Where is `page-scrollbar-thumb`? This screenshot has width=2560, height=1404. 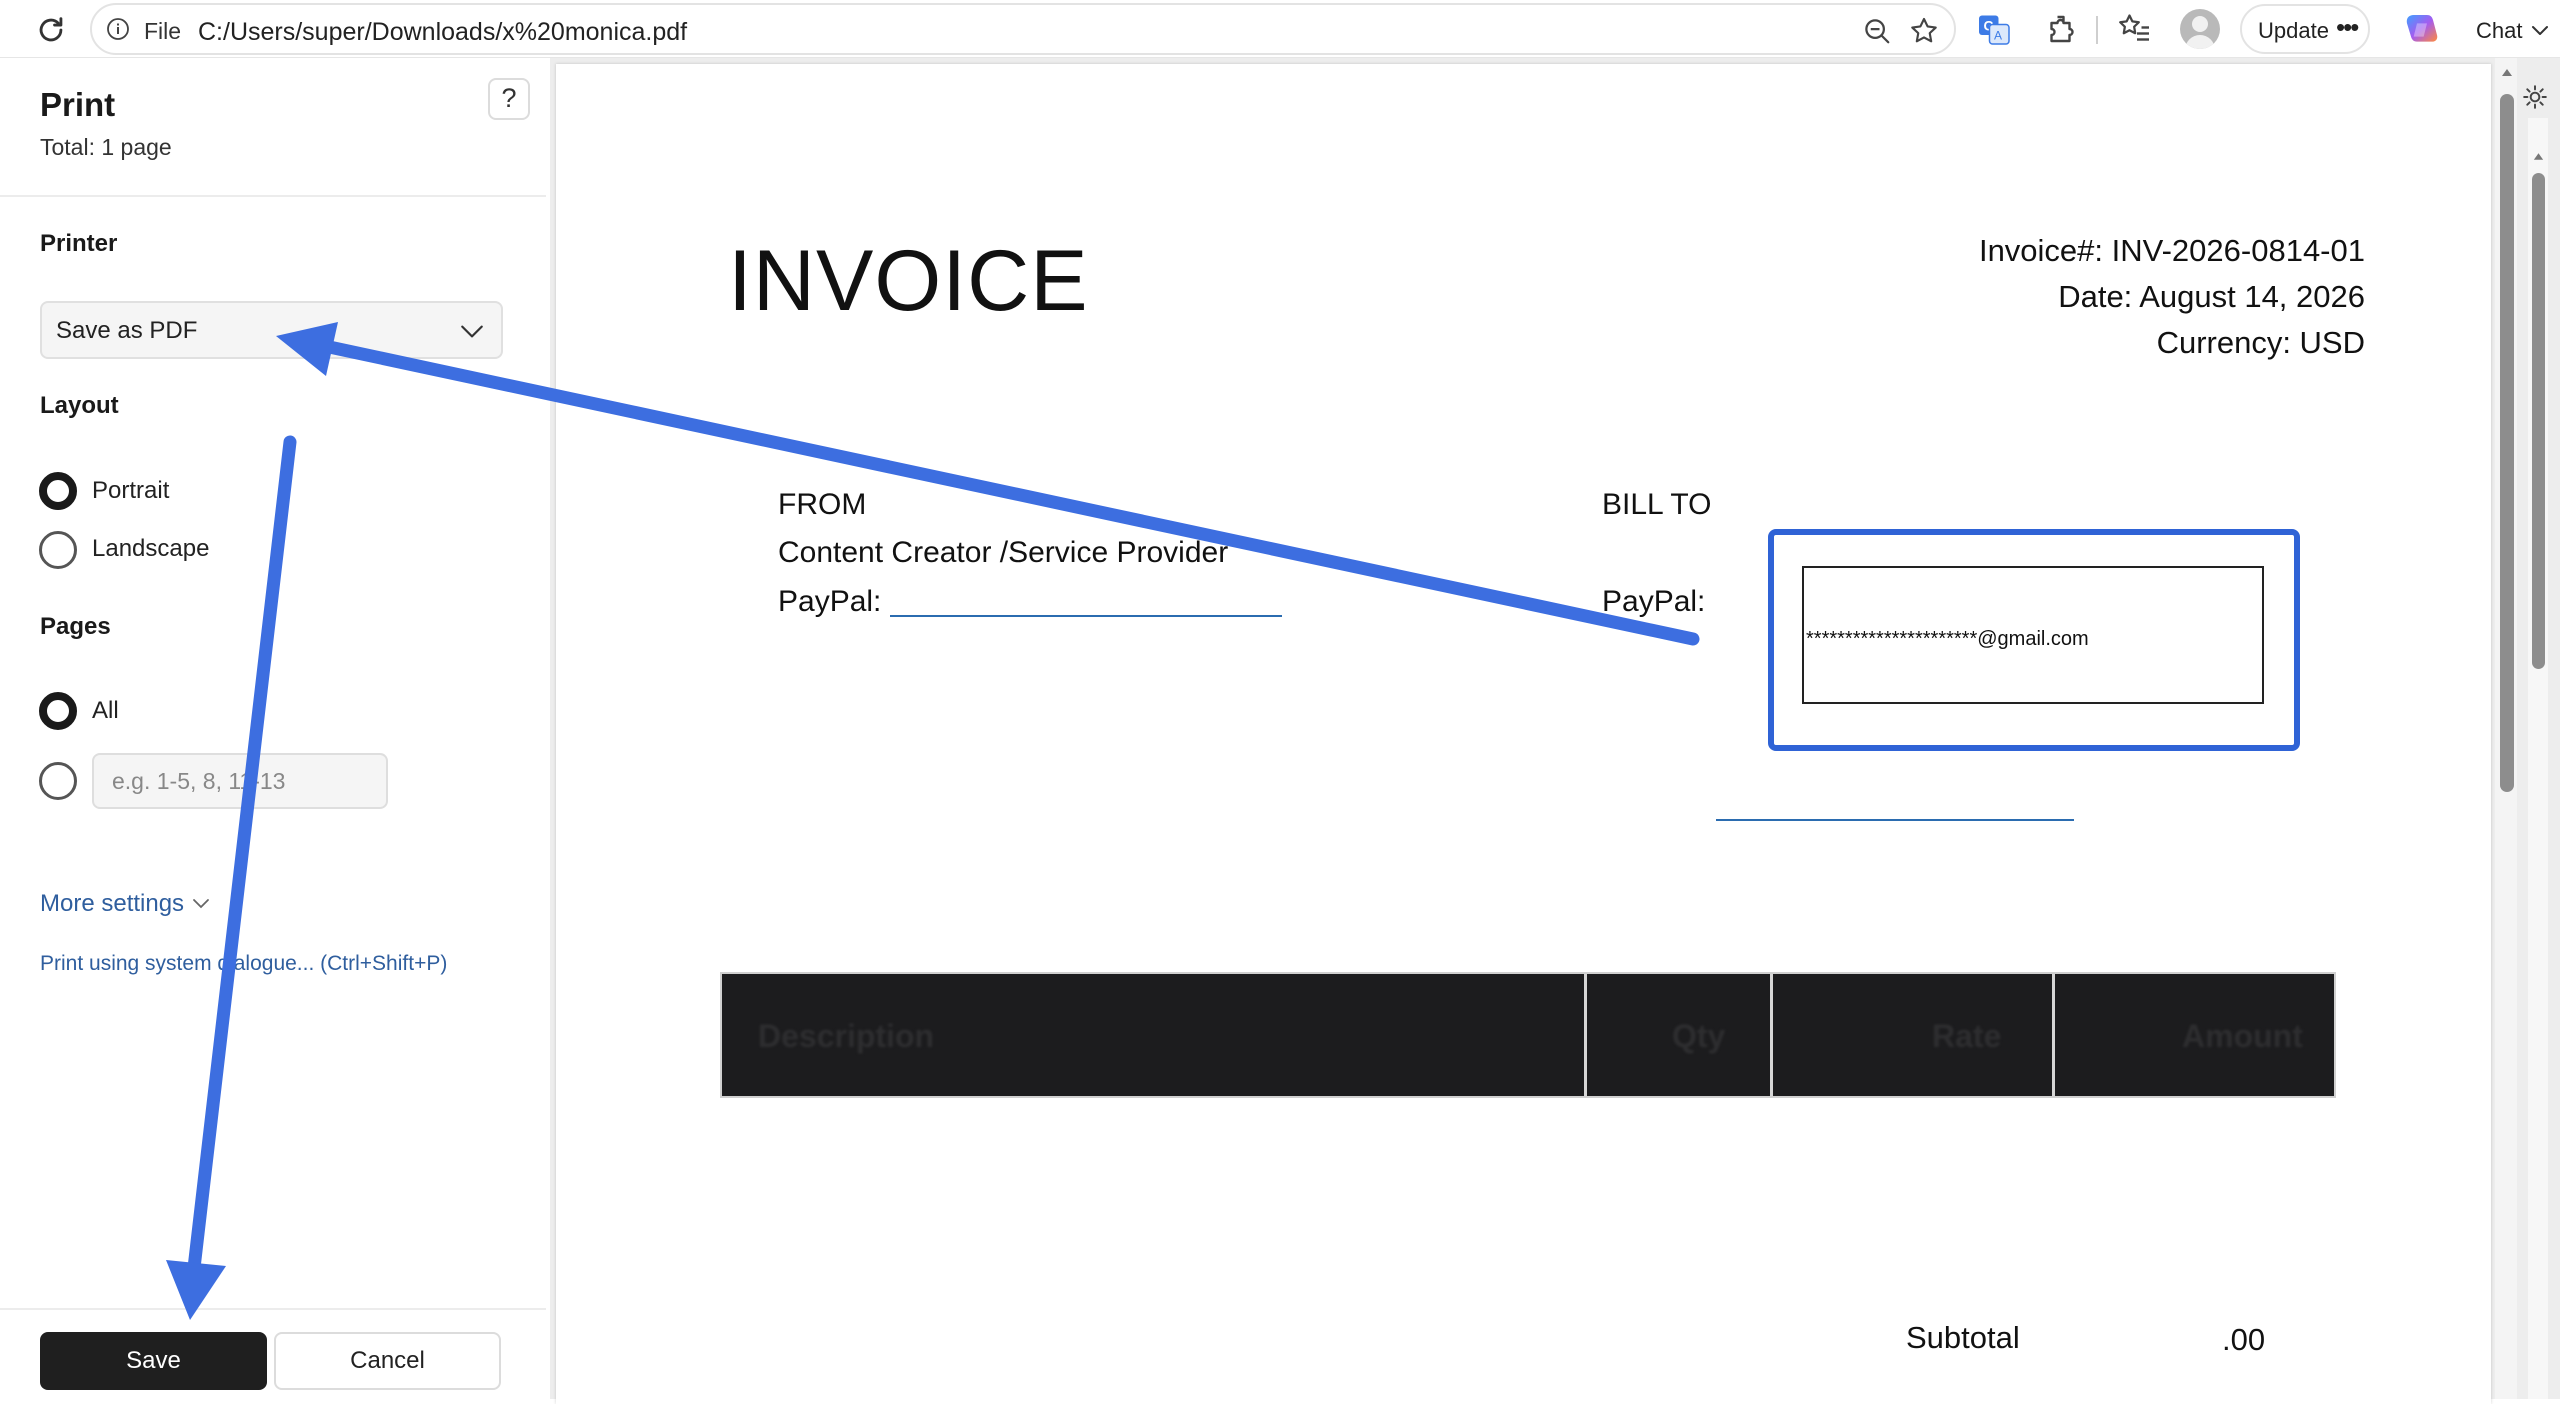 page-scrollbar-thumb is located at coordinates (2538, 421).